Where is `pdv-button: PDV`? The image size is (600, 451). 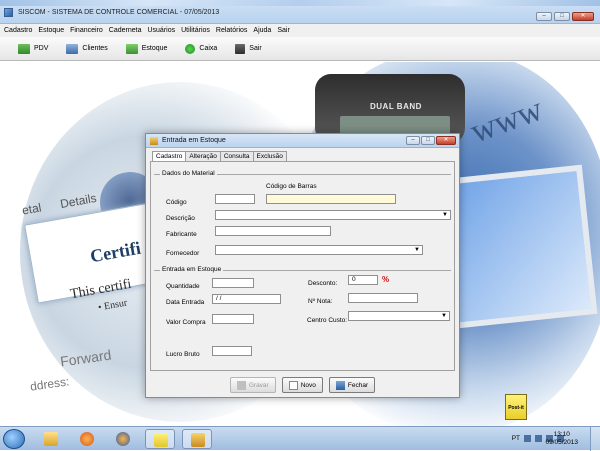
pdv-button: PDV is located at coordinates (33, 48).